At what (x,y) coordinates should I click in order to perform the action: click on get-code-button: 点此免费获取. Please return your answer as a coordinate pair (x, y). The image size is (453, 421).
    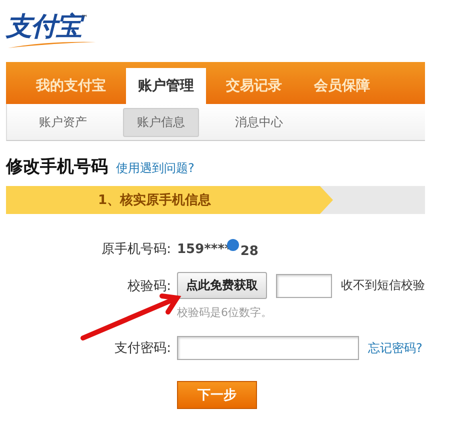
    Looking at the image, I should click on (222, 285).